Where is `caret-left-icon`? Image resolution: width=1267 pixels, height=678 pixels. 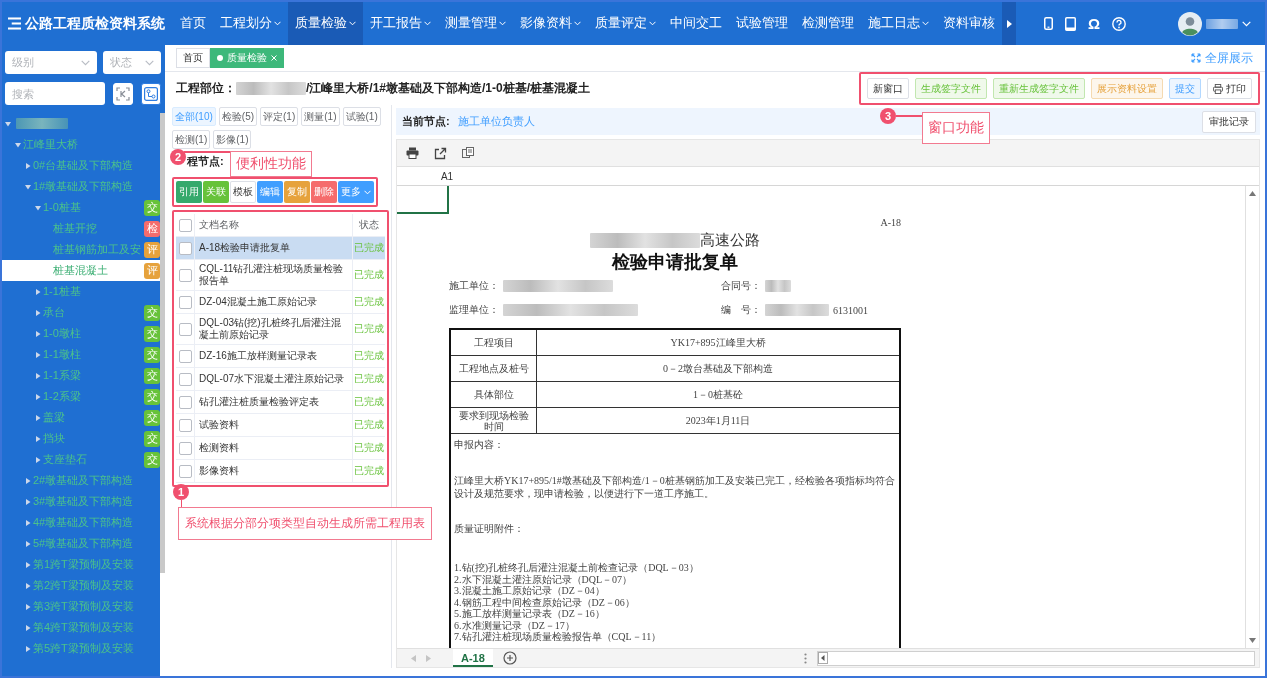 caret-left-icon is located at coordinates (823, 658).